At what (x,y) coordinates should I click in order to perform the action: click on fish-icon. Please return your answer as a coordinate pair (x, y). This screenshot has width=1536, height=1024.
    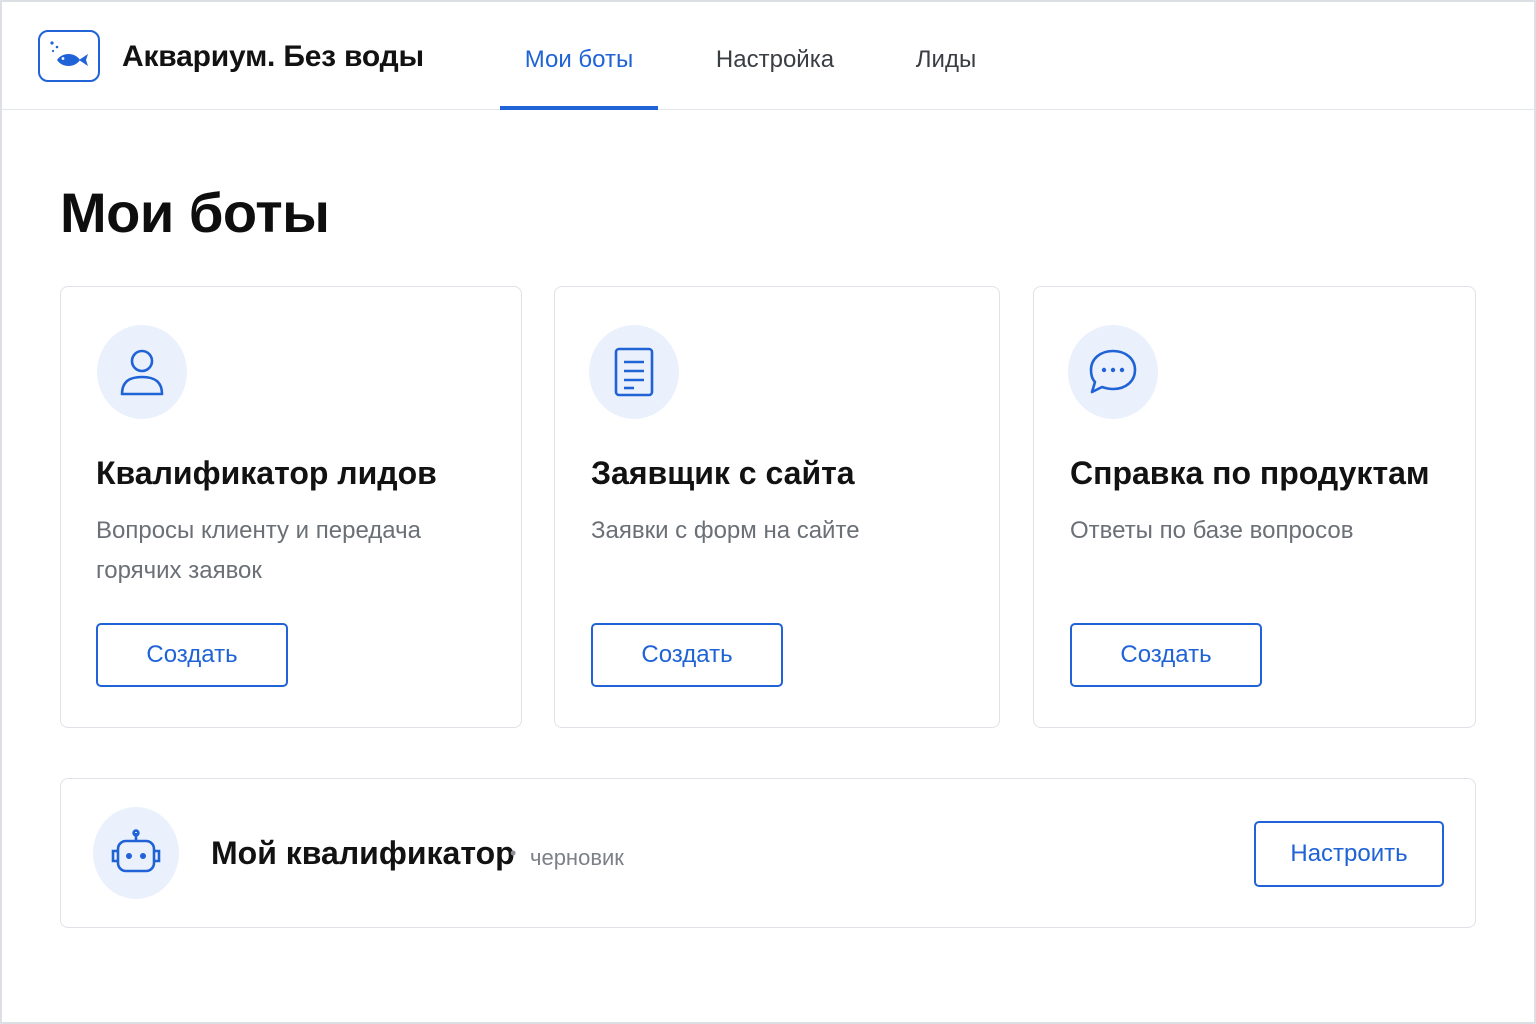
    Looking at the image, I should click on (69, 56).